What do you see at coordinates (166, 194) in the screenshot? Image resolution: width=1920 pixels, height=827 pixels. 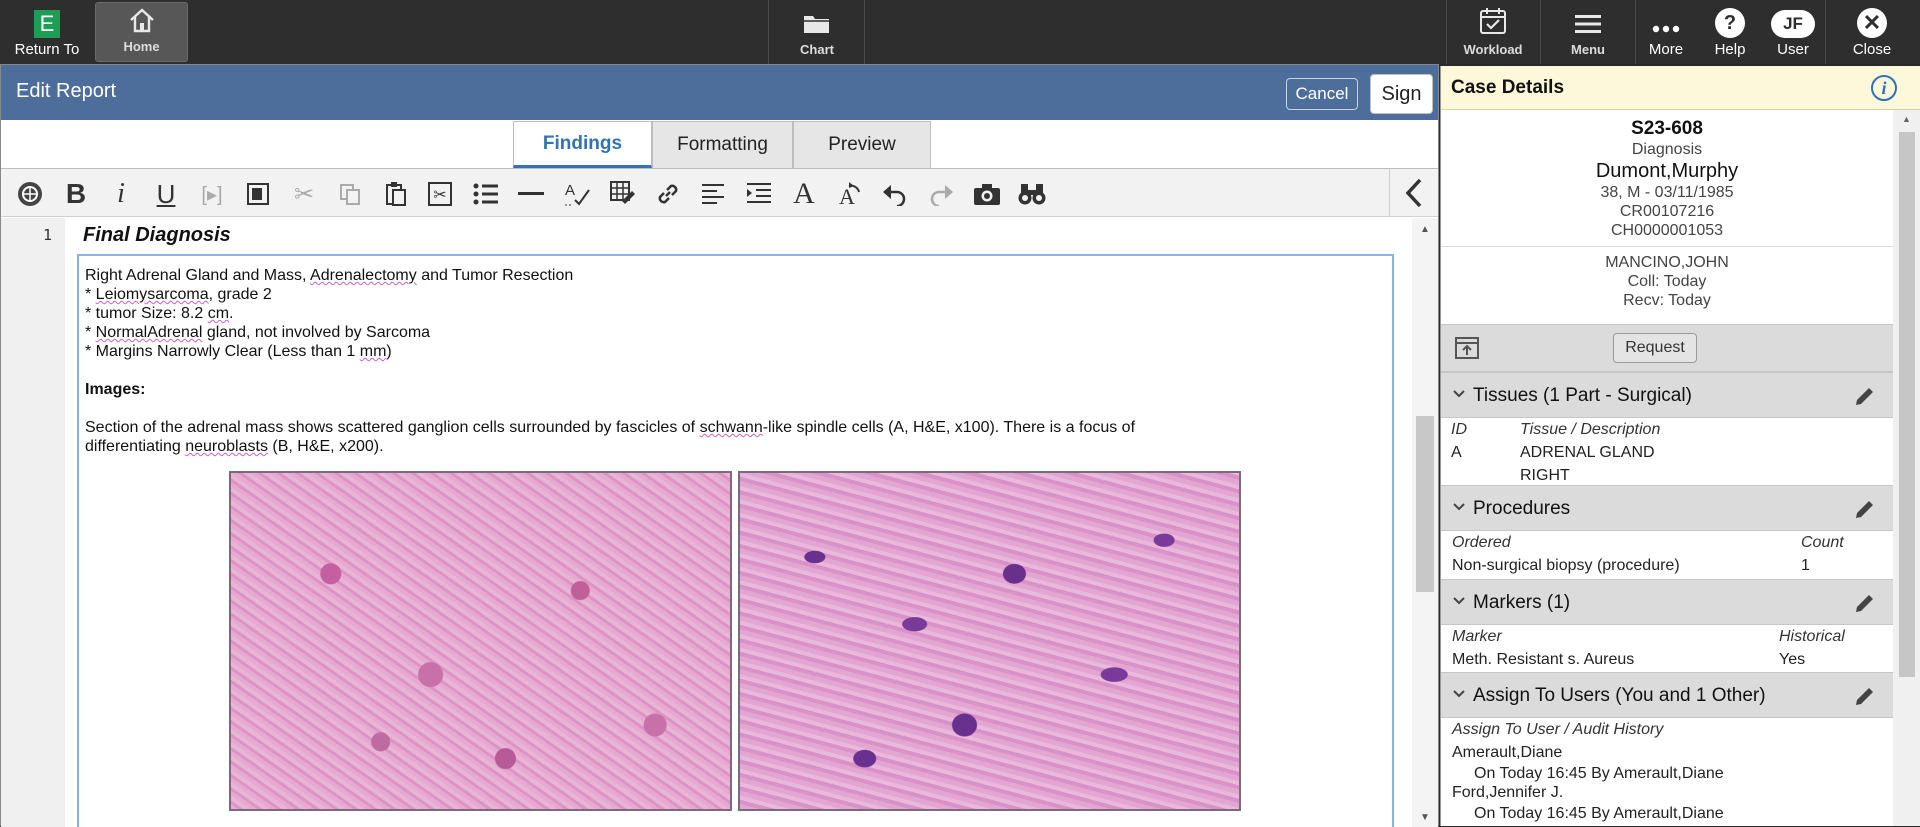 I see `underline-icon: U` at bounding box center [166, 194].